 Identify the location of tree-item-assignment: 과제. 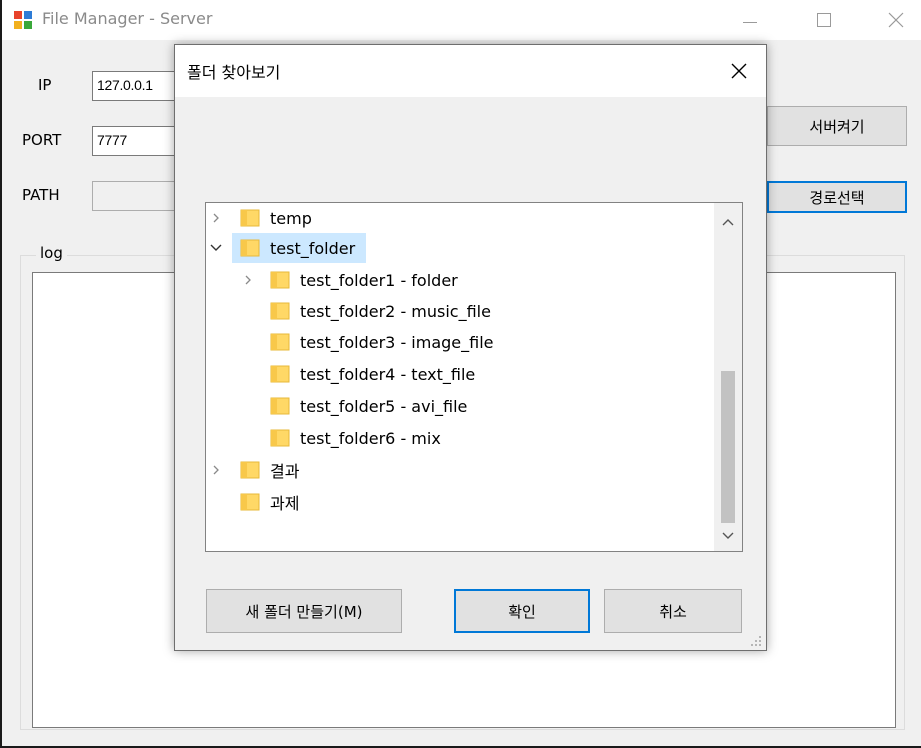
(460, 502).